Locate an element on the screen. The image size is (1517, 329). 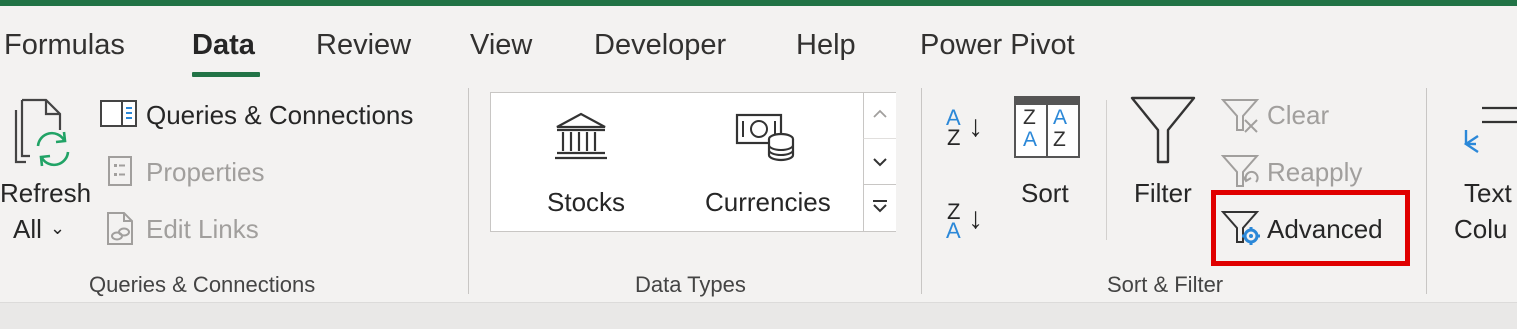
text-to-columns-label-line1: Text is located at coordinates (1488, 193).